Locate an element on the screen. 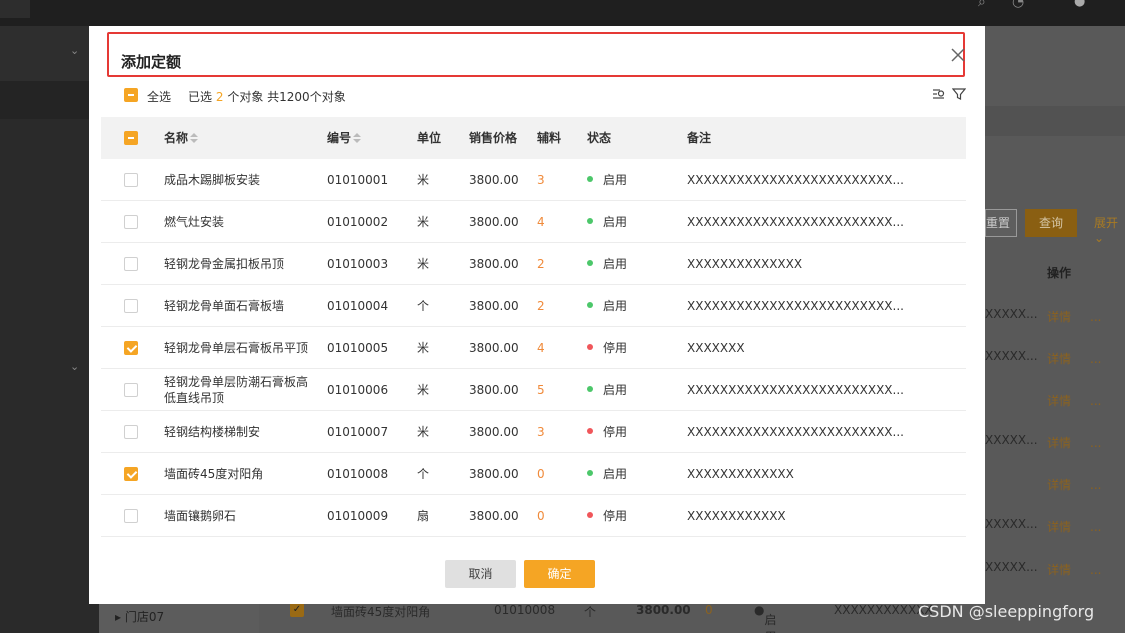 The image size is (1125, 633). row-checkbox: ✓ is located at coordinates (297, 610).